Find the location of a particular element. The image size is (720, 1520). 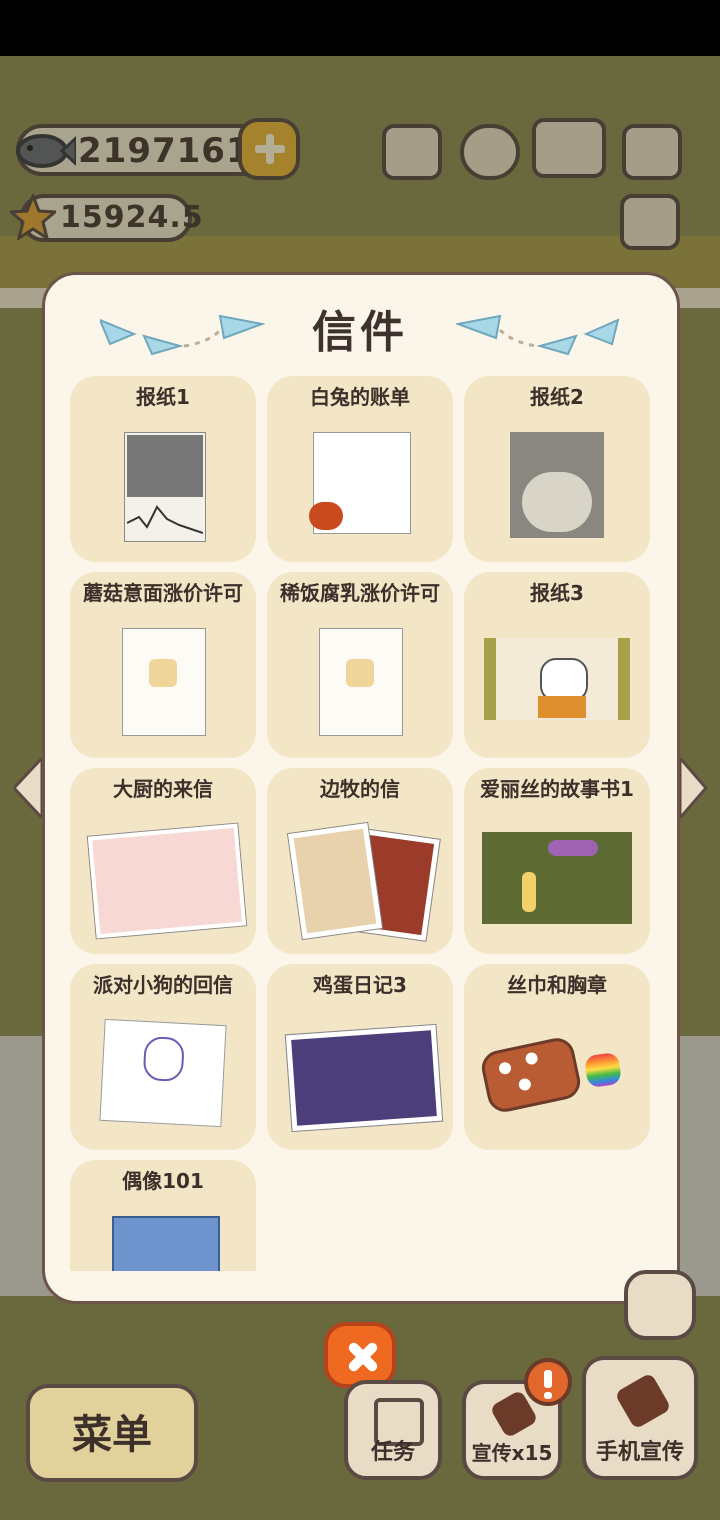

menu-button: 菜单 is located at coordinates (112, 1433).